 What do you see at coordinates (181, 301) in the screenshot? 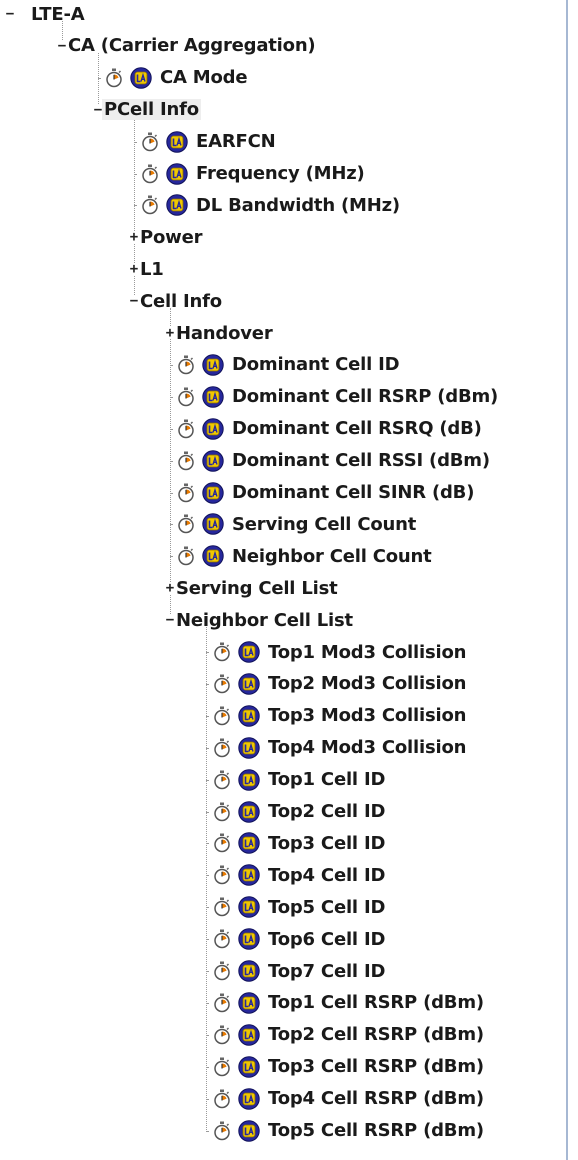
I see `tree-item-cell-info: Cell Info` at bounding box center [181, 301].